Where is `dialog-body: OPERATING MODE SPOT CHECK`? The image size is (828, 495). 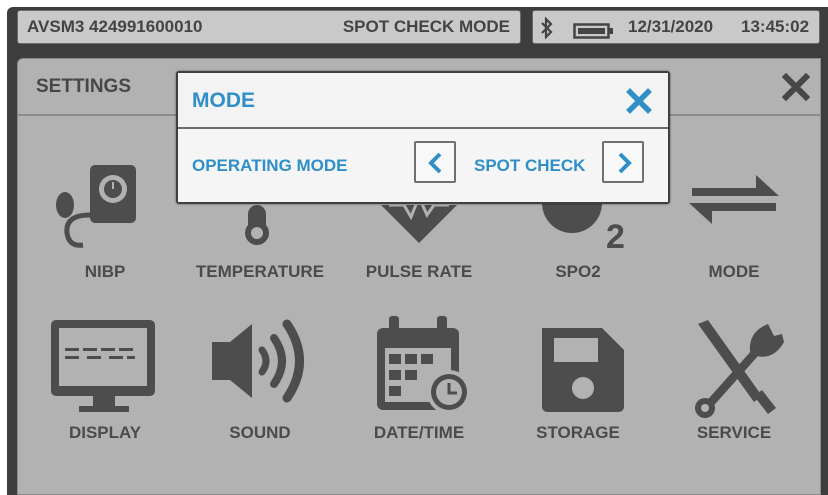 dialog-body: OPERATING MODE SPOT CHECK is located at coordinates (423, 166).